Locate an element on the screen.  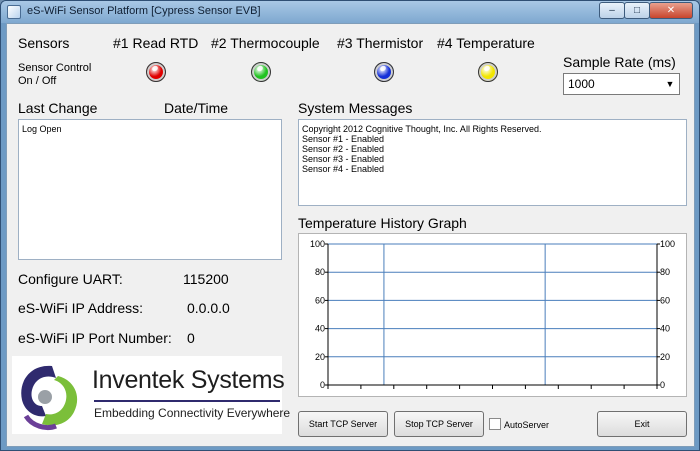
graph-y-tick-left: 100 is located at coordinates (317, 244).